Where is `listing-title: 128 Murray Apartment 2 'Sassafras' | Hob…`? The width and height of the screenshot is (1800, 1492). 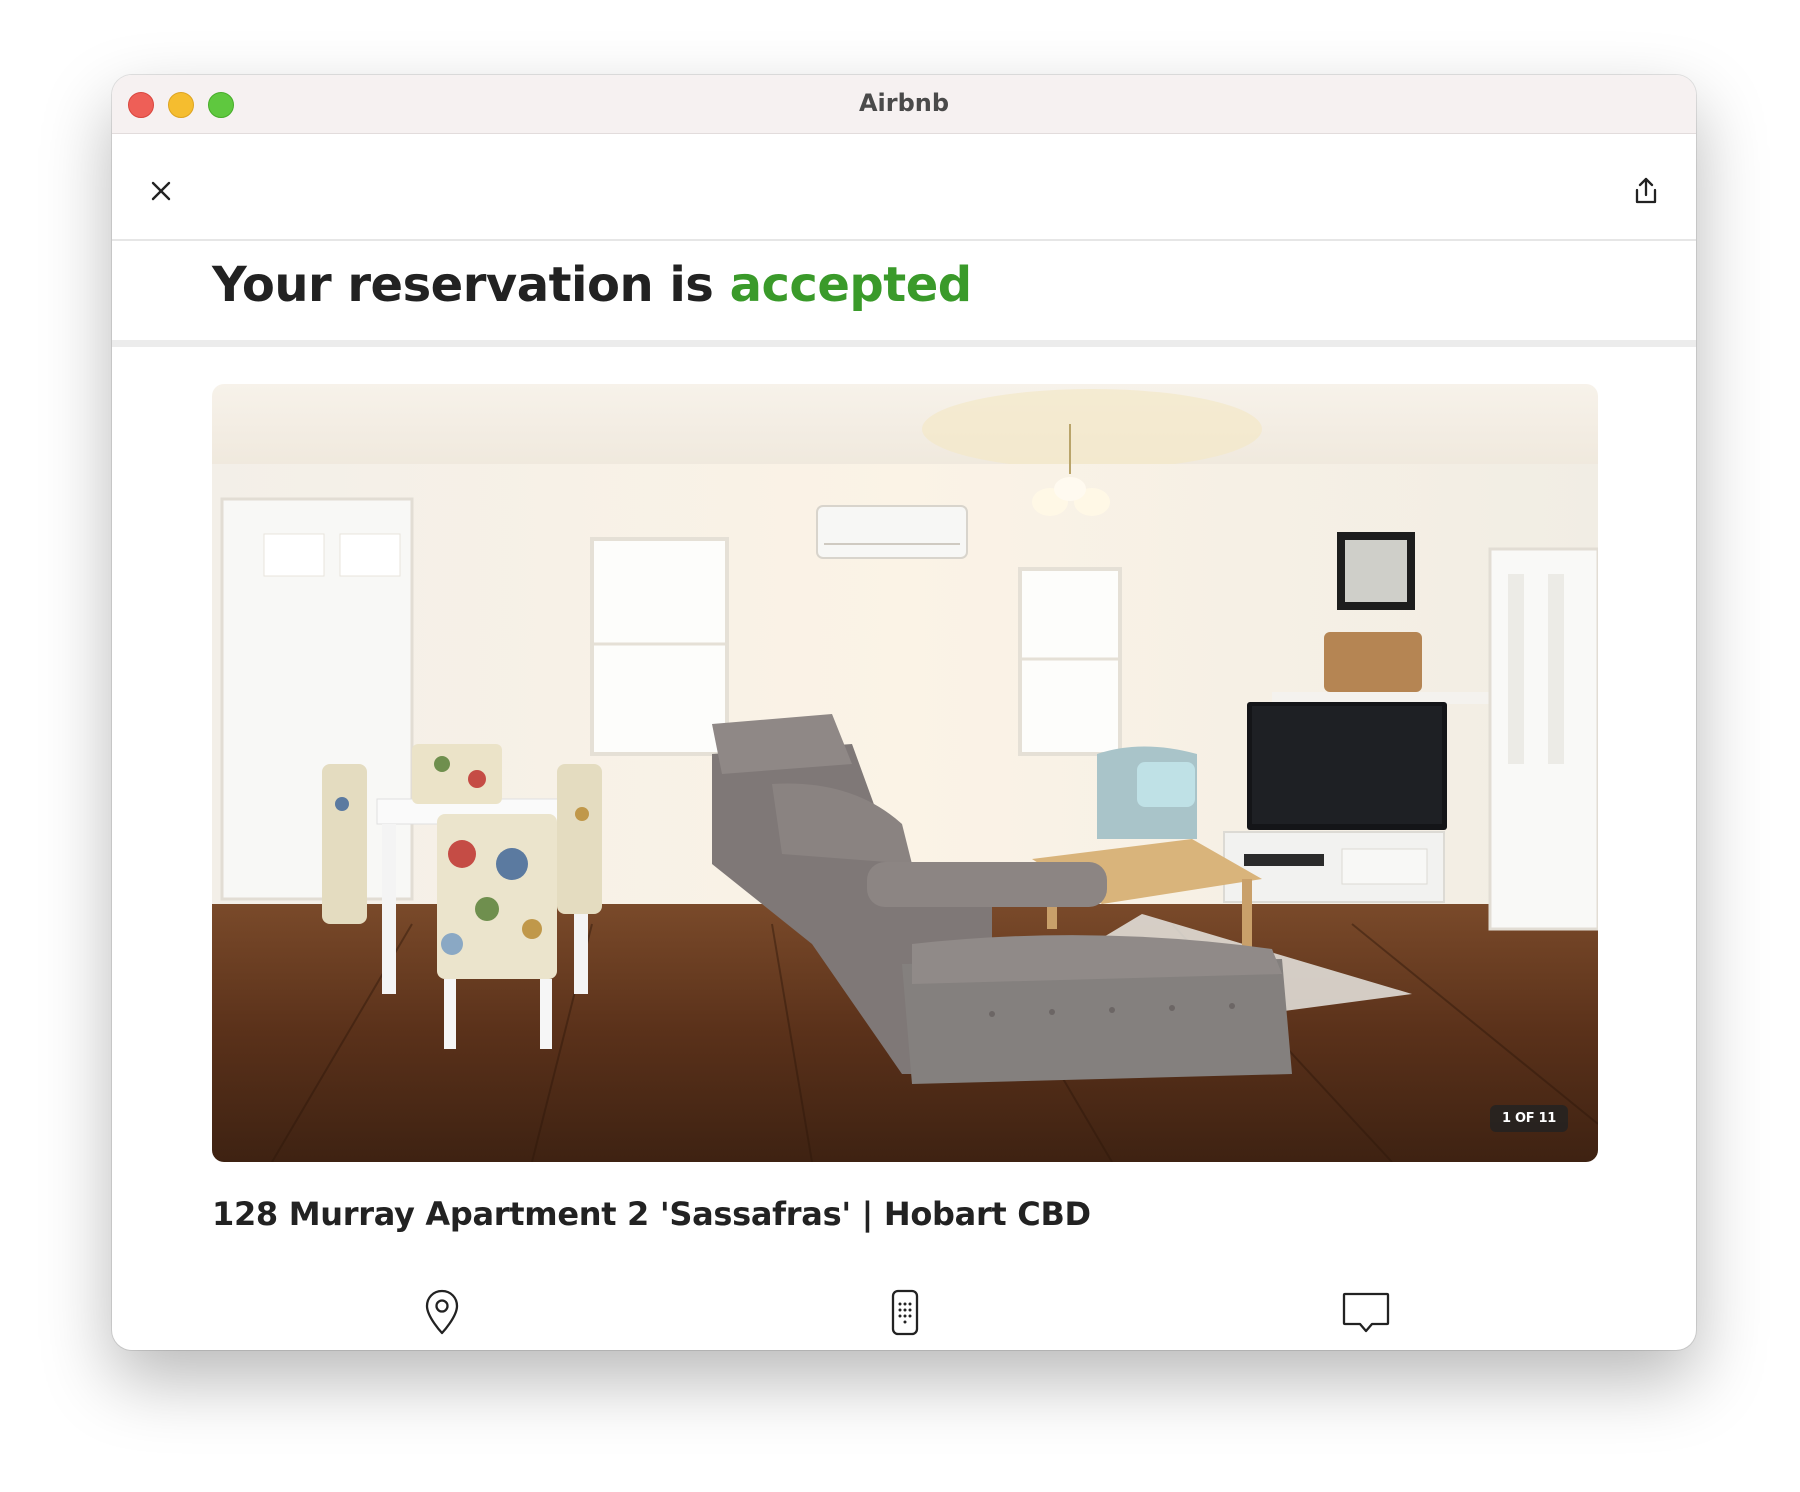 listing-title: 128 Murray Apartment 2 'Sassafras' | Hob… is located at coordinates (651, 1214).